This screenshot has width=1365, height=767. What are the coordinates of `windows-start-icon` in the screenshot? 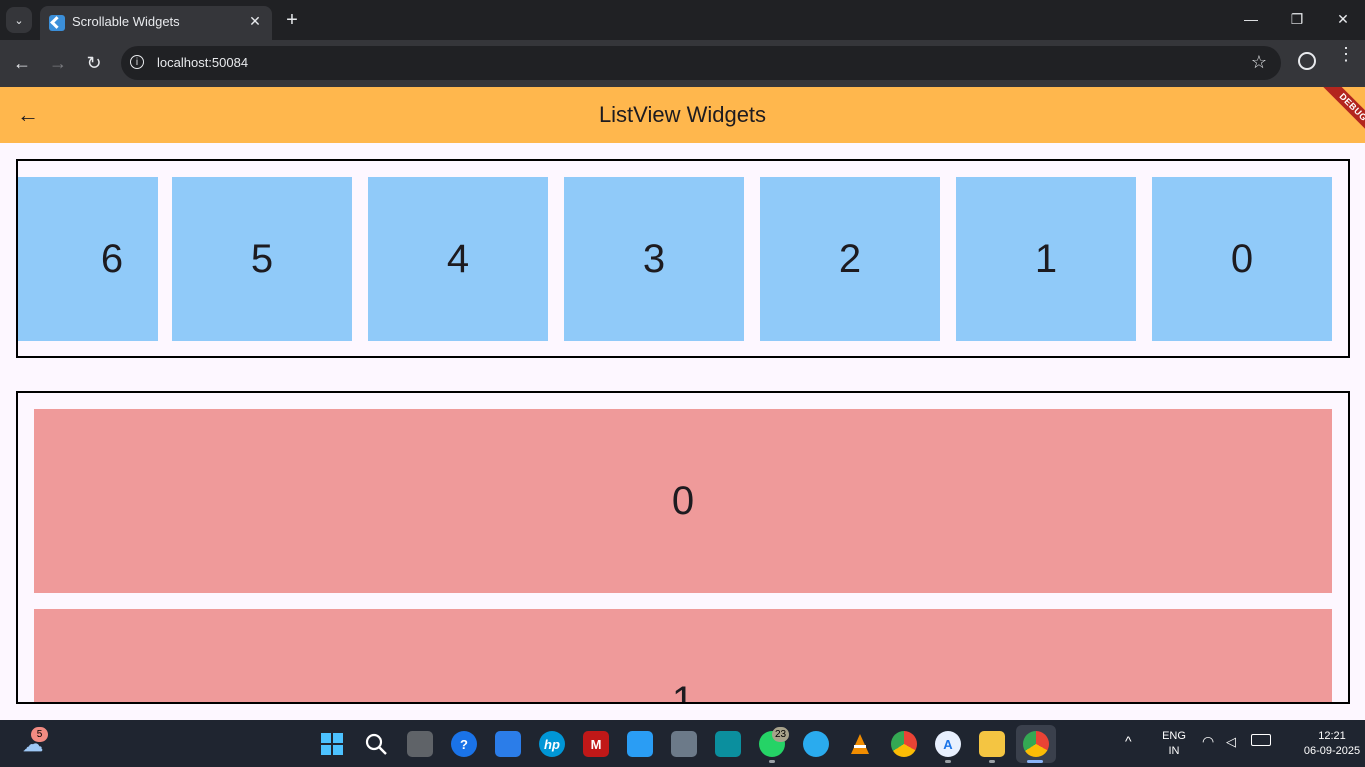 It's located at (332, 744).